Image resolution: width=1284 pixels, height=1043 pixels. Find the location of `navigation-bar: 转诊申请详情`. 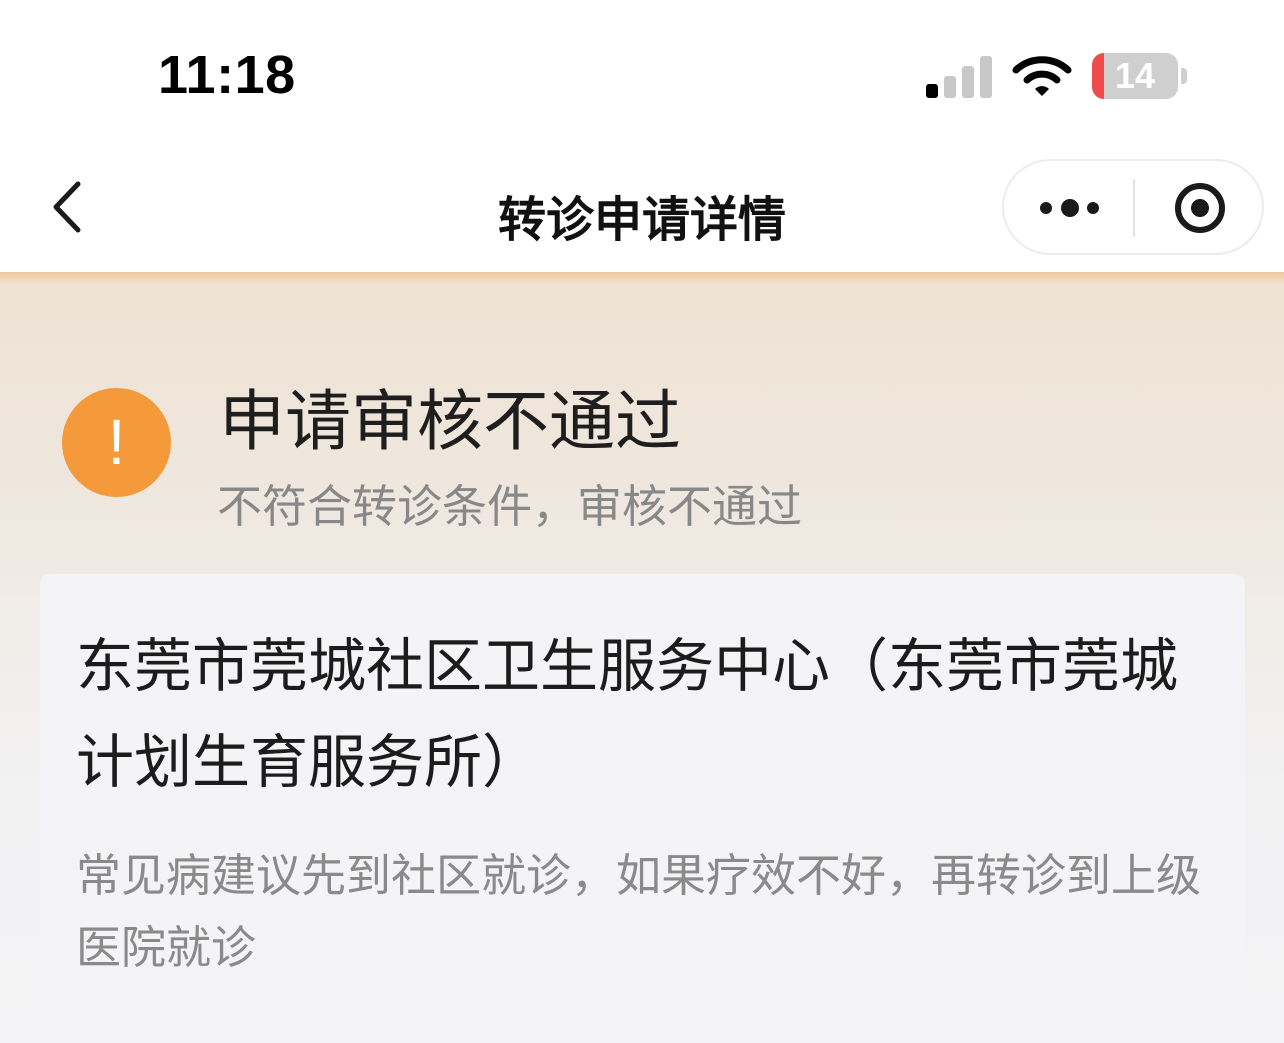

navigation-bar: 转诊申请详情 is located at coordinates (642, 211).